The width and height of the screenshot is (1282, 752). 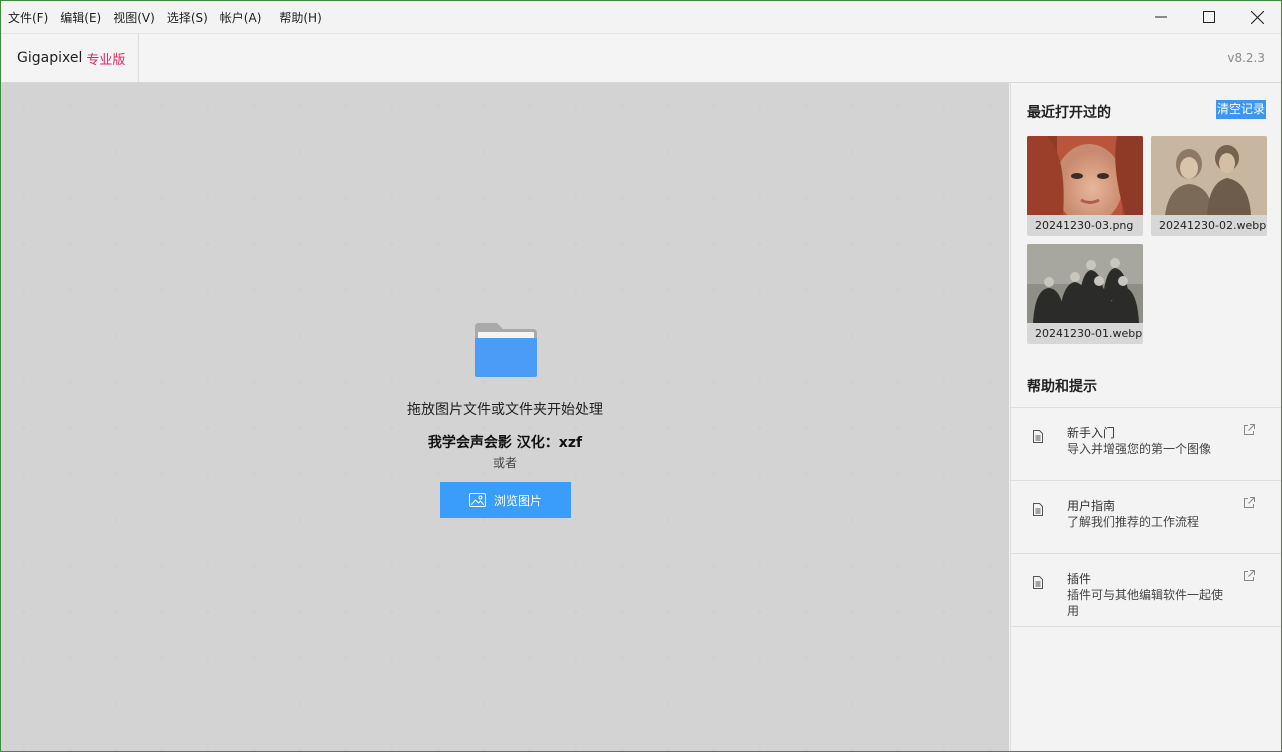 I want to click on menu-account: 帐户(A), so click(x=241, y=17).